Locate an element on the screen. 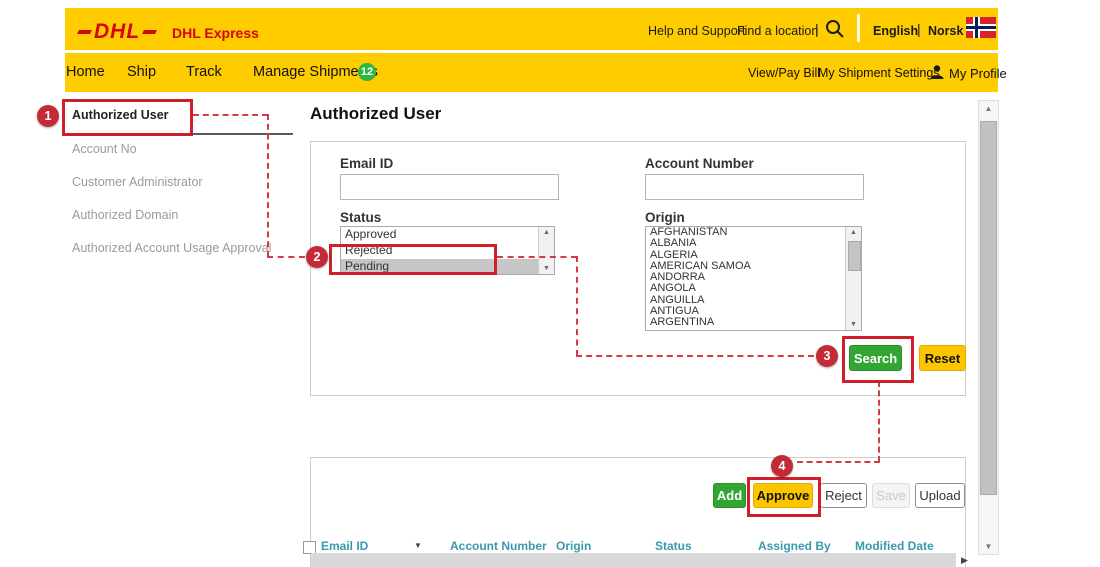  dhl-logo-text: DHL is located at coordinates (117, 31).